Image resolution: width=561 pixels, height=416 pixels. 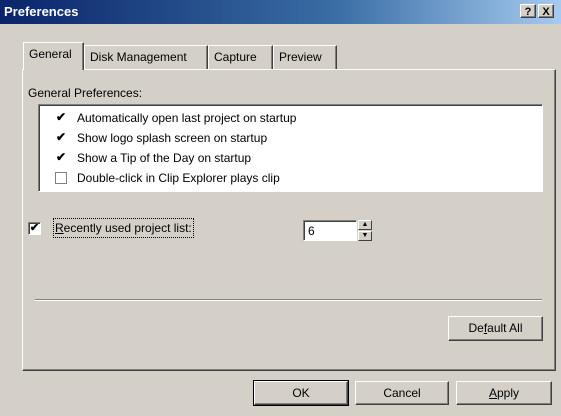 What do you see at coordinates (127, 228) in the screenshot?
I see `recent-projects-label-rest: ecently used project list:` at bounding box center [127, 228].